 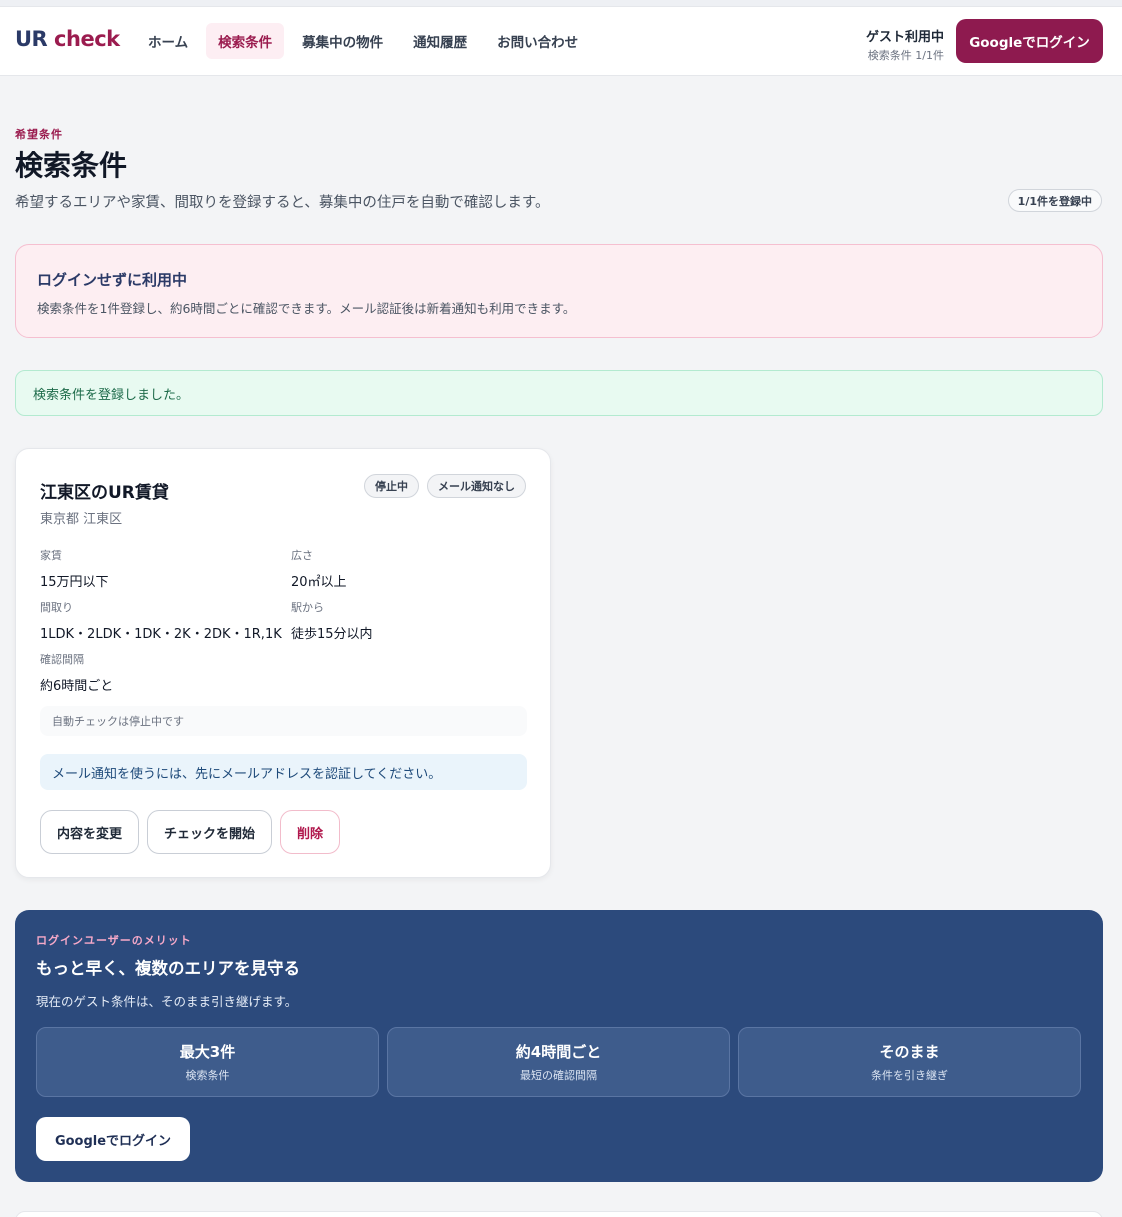 What do you see at coordinates (1029, 41) in the screenshot?
I see `header-google-login-button: Googleでログイン` at bounding box center [1029, 41].